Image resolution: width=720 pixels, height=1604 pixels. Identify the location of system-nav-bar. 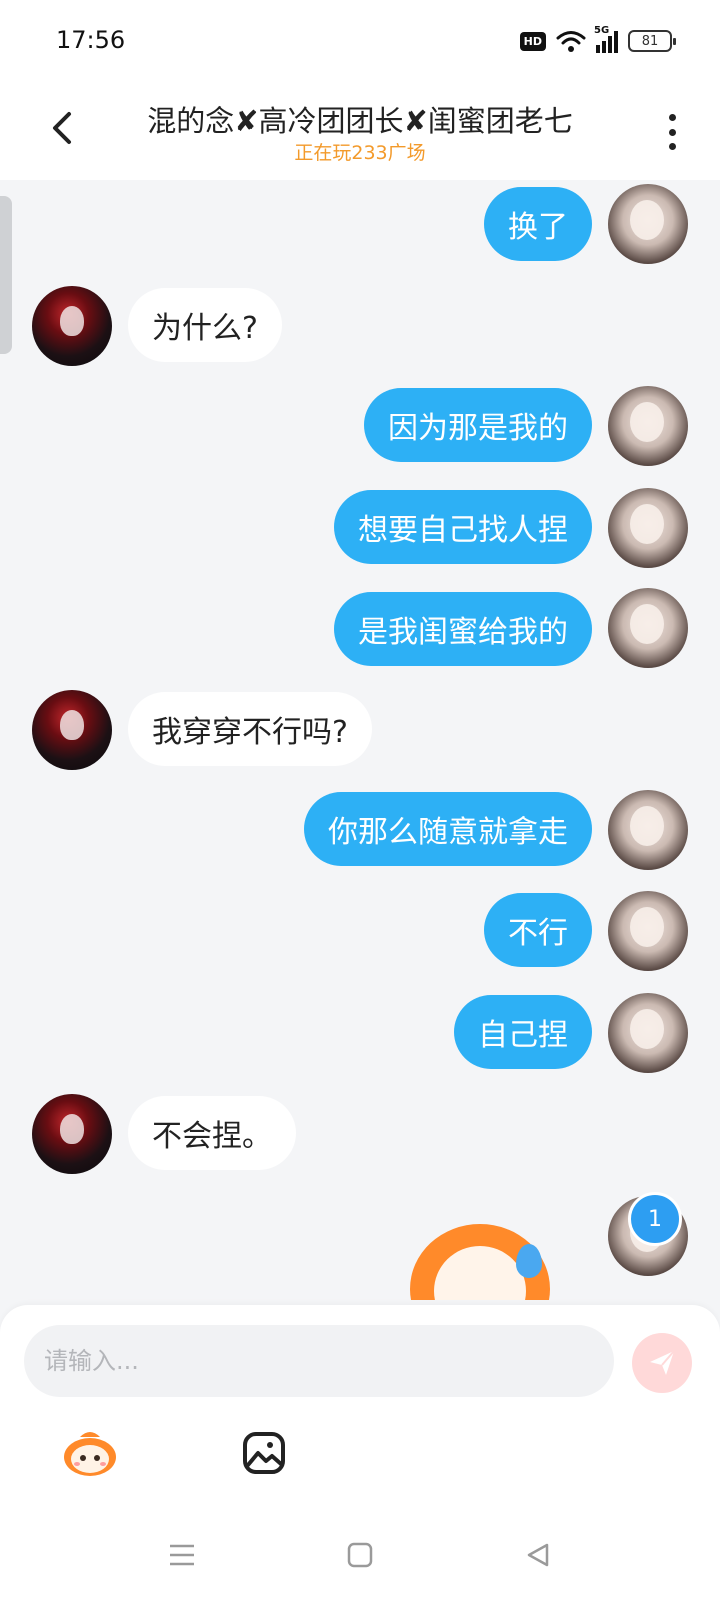
(360, 1554).